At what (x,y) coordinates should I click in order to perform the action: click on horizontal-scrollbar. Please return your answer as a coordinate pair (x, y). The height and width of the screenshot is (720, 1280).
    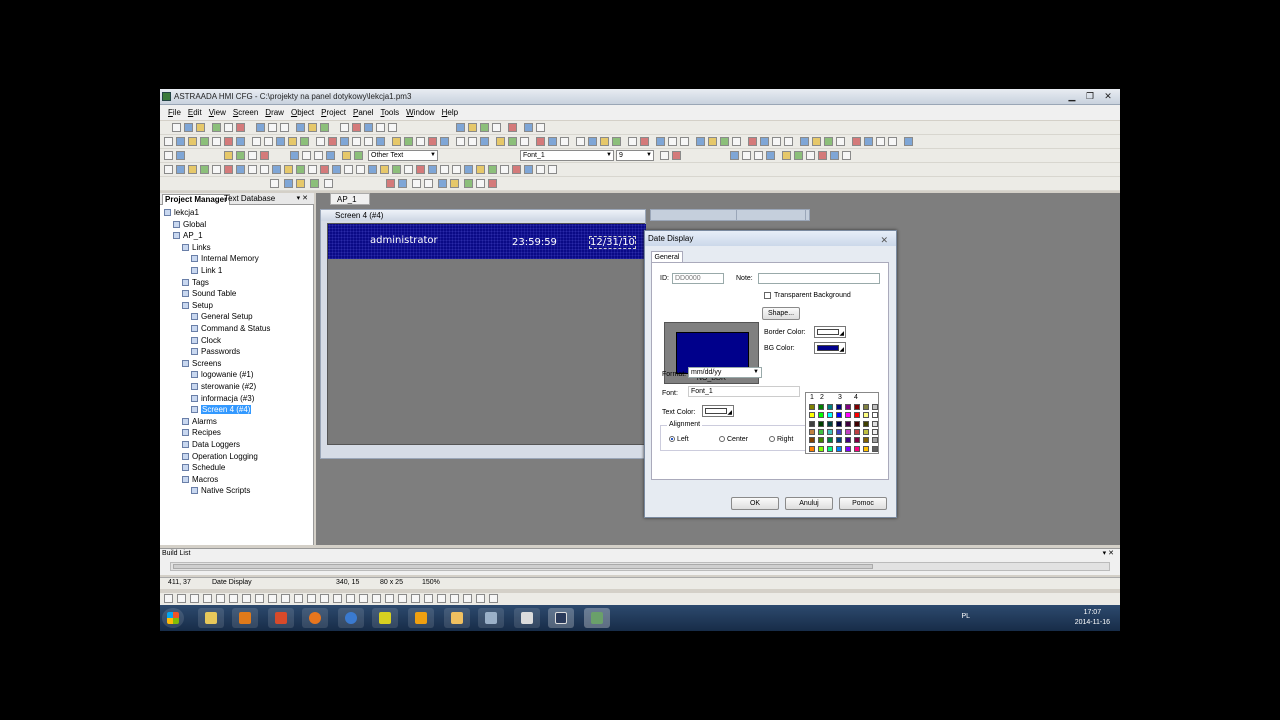
    Looking at the image, I should click on (640, 566).